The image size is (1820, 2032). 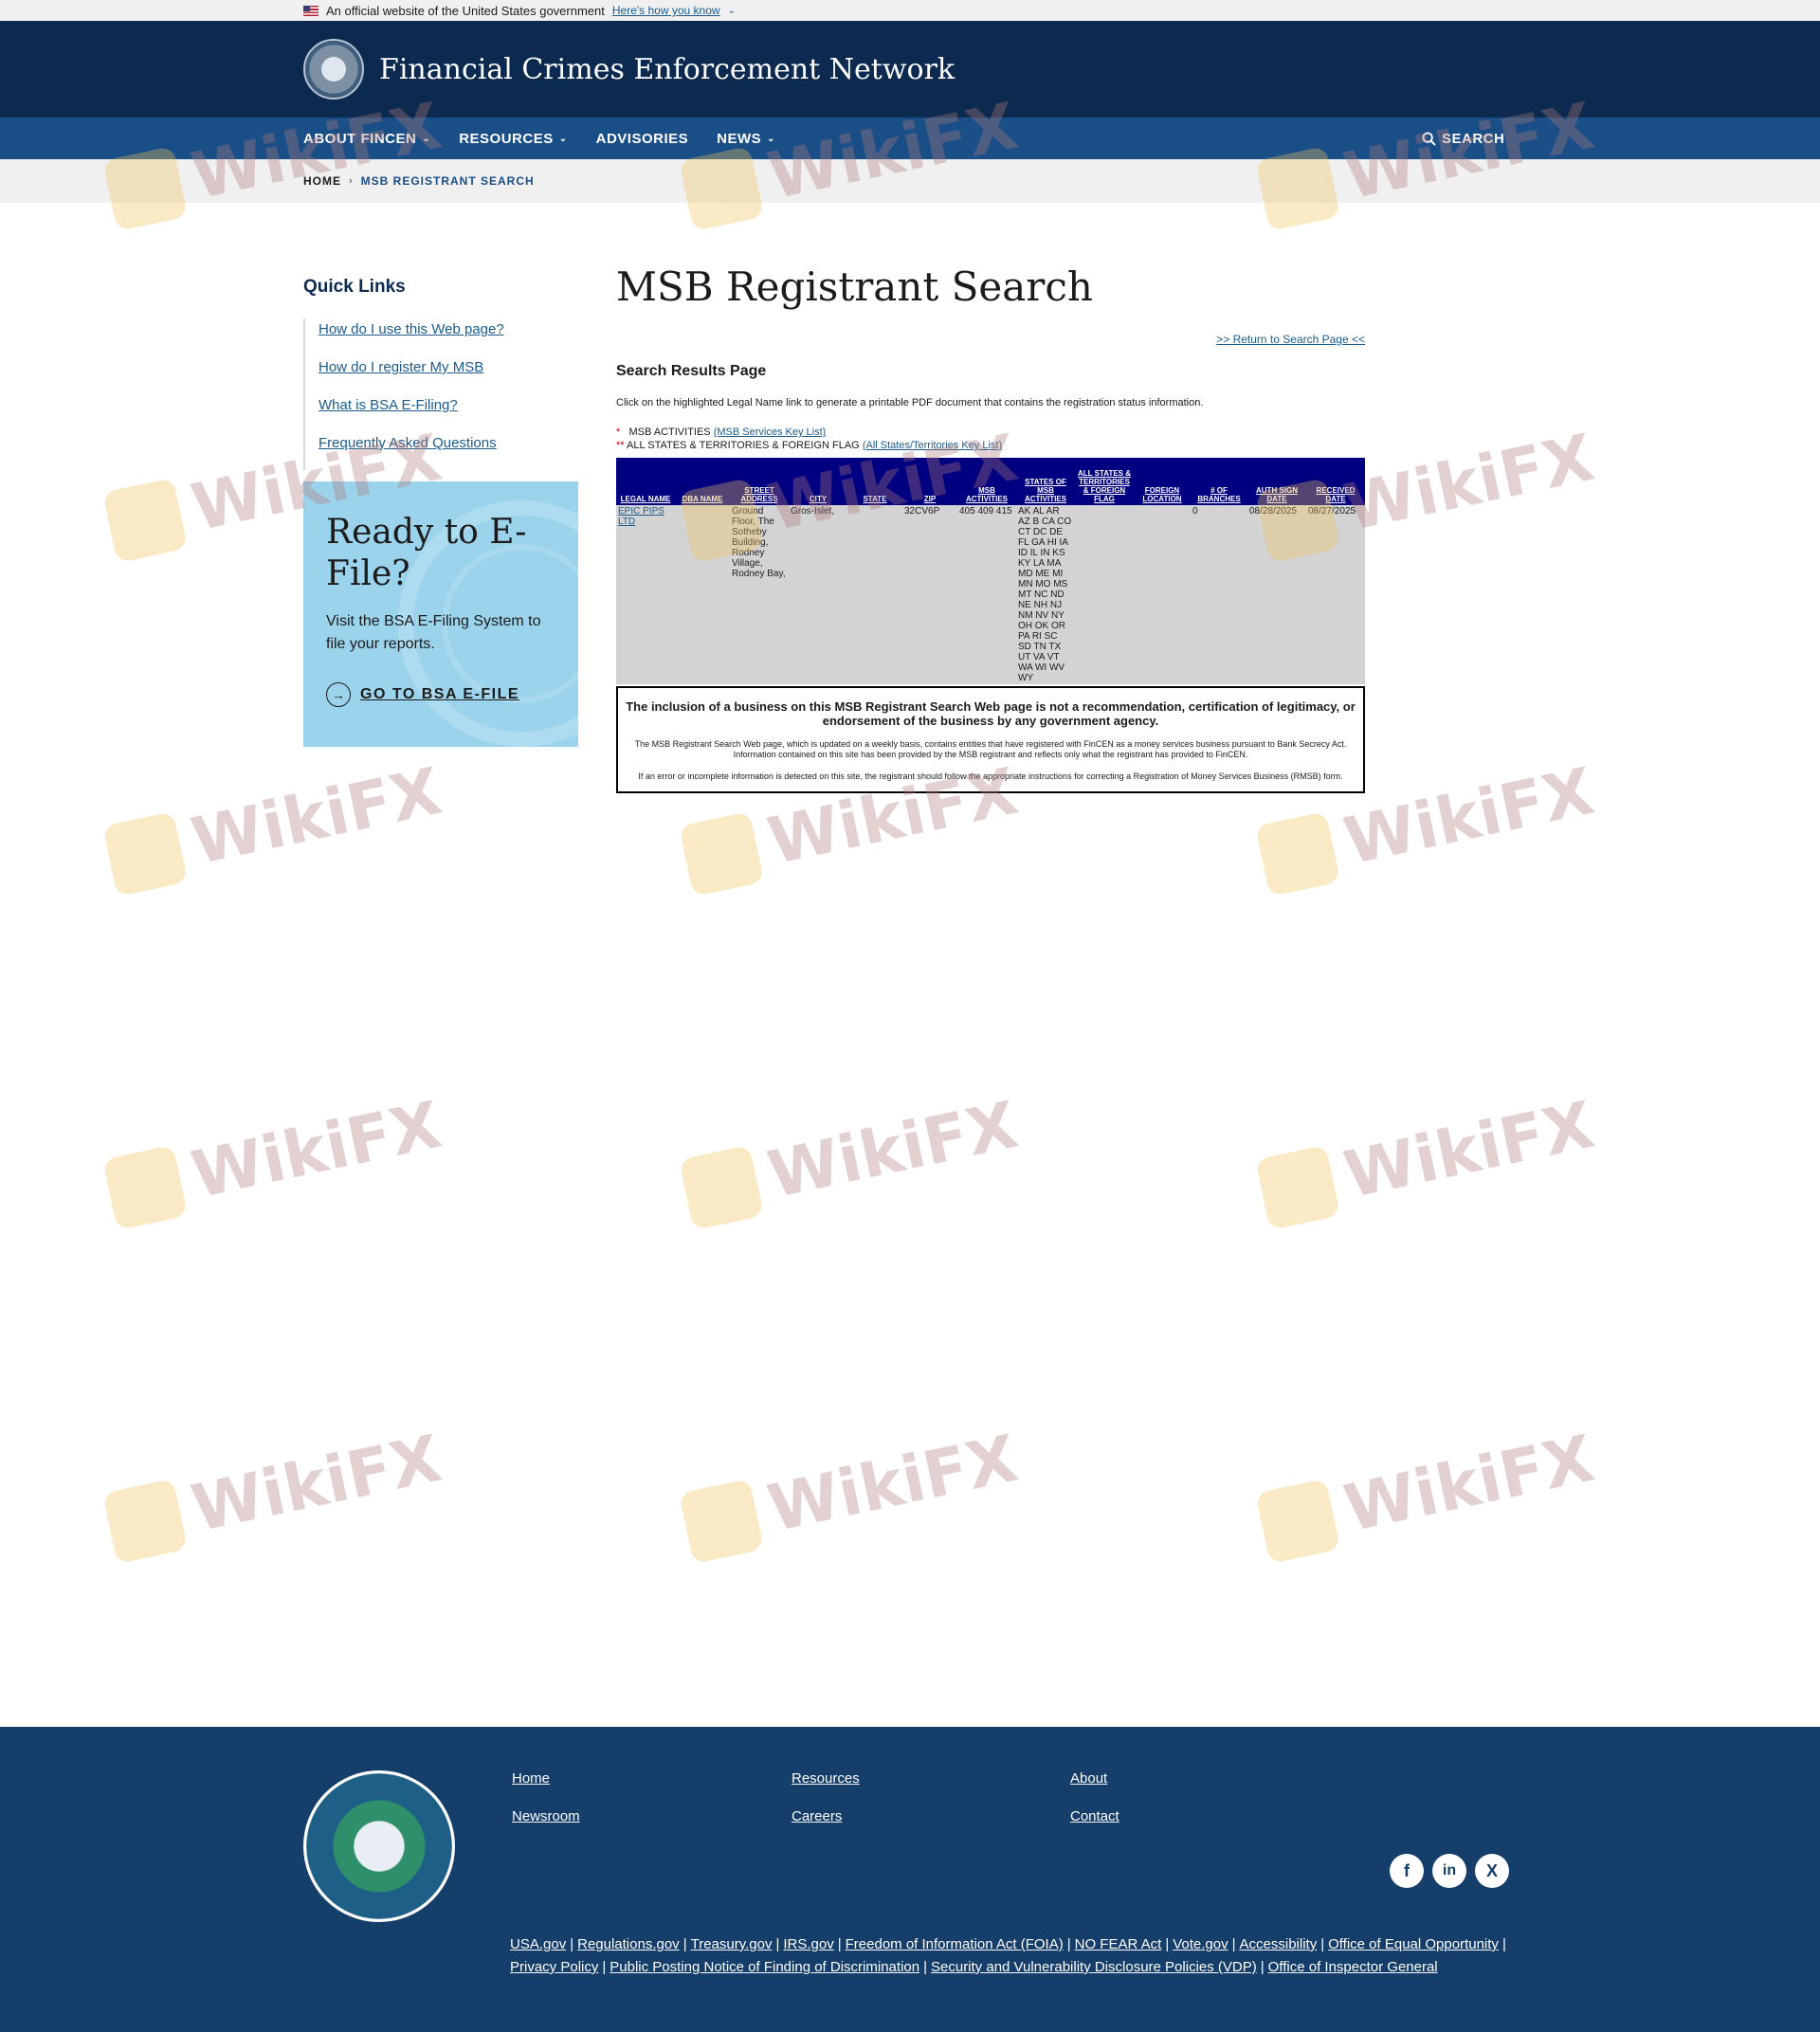 I want to click on nav-resources: RESOURCES ⌄, so click(x=513, y=139).